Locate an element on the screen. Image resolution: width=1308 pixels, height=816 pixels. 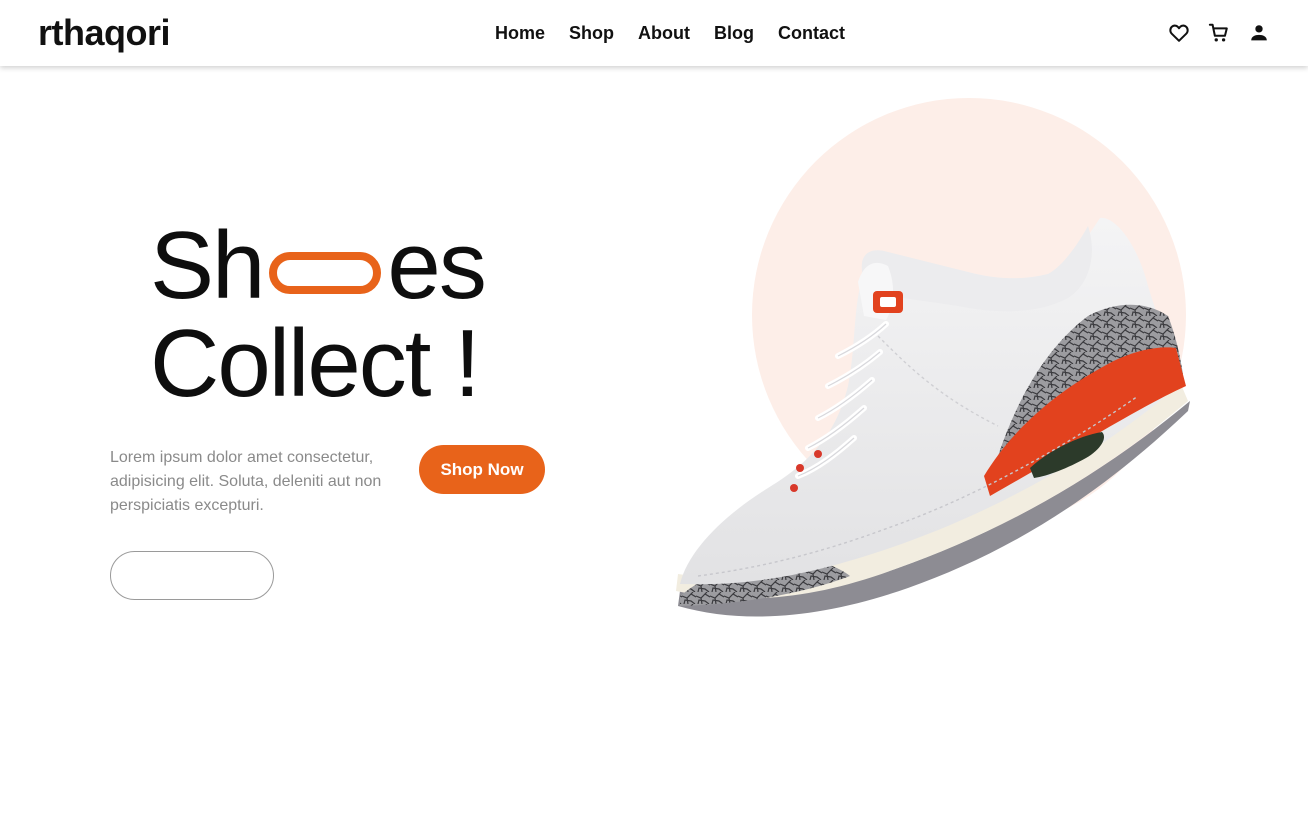
shop-now-button: Shop Now is located at coordinates (482, 469).